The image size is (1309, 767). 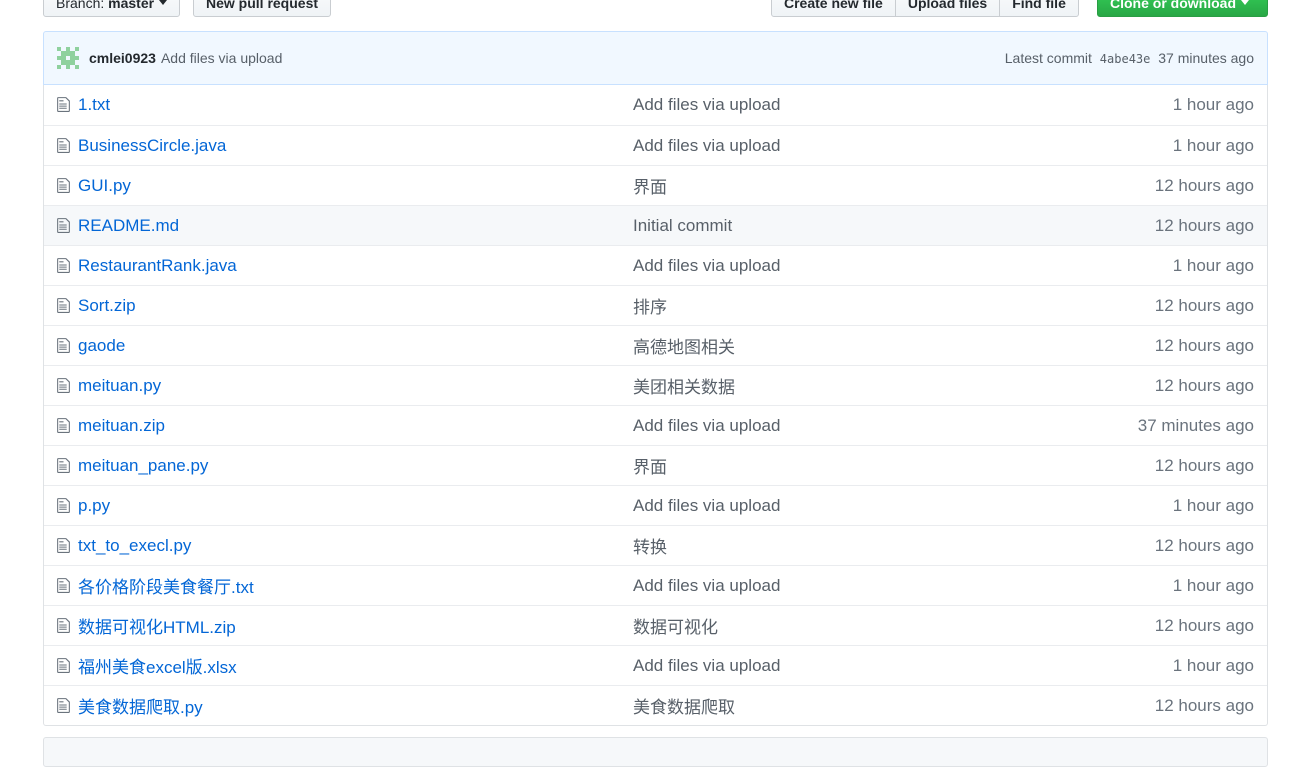 I want to click on file-name-link: txt_to_execl.py, so click(x=134, y=546).